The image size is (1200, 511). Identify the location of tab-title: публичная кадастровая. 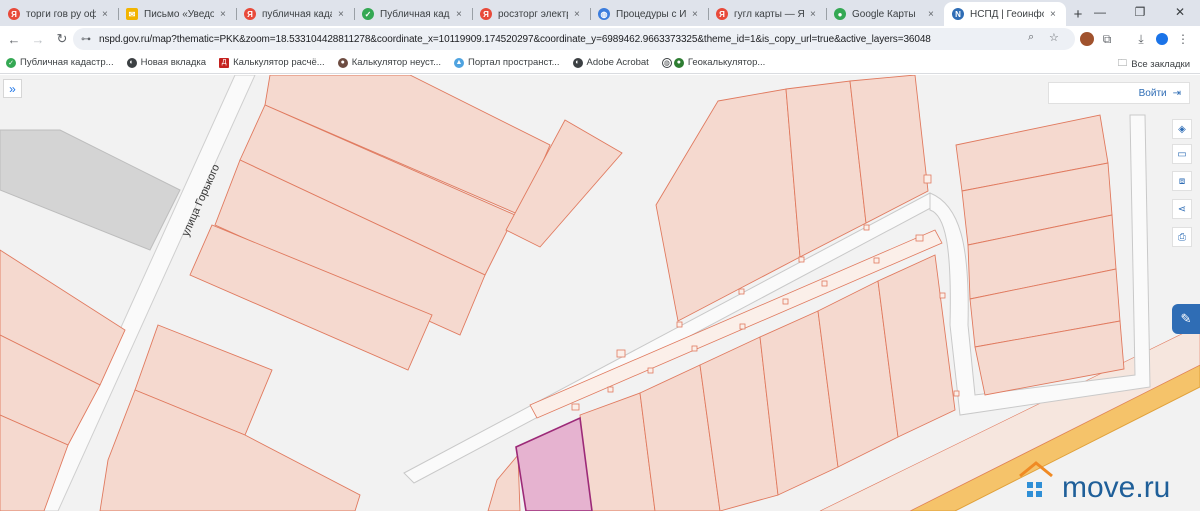
(297, 14).